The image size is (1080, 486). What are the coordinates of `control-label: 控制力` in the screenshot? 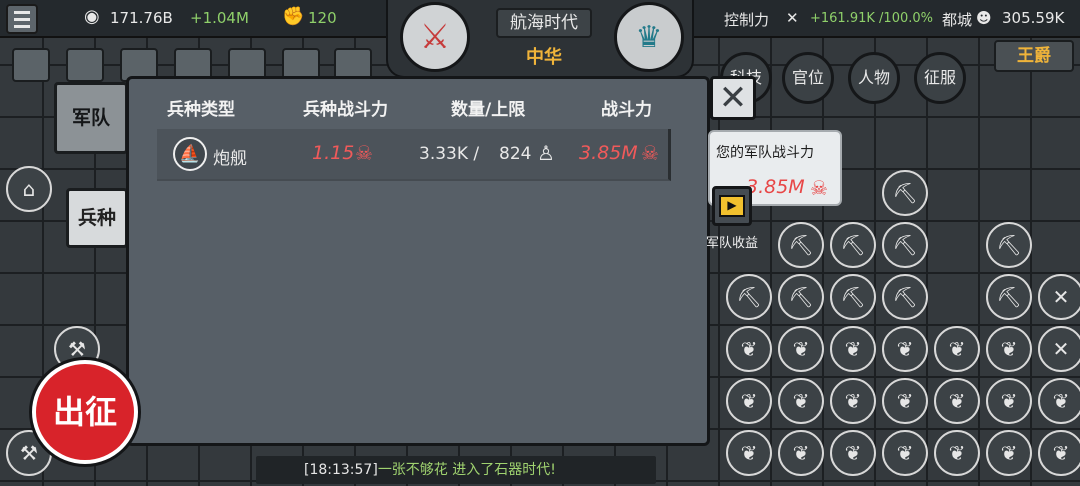 It's located at (747, 20).